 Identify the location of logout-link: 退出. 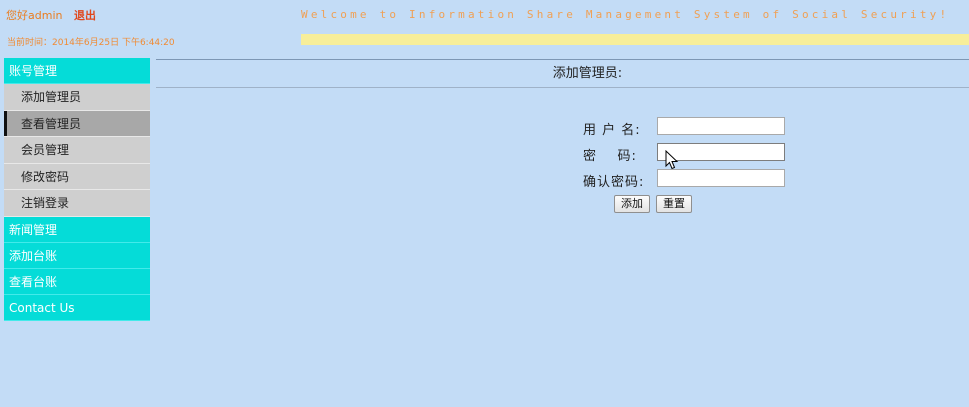
(85, 15).